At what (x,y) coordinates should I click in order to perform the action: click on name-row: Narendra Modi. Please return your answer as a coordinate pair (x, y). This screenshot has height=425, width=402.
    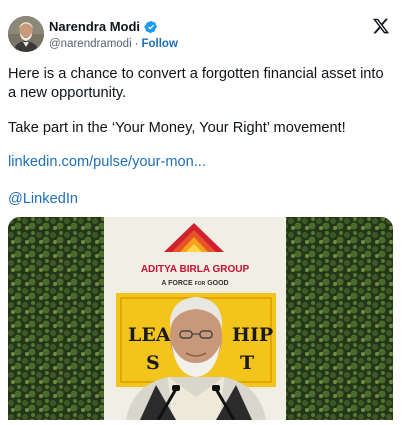
    Looking at the image, I should click on (103, 26).